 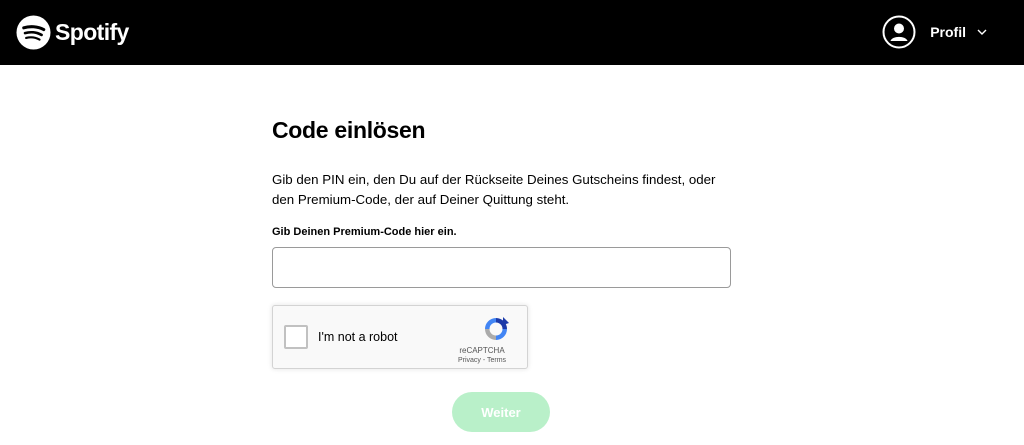 I want to click on recaptcha-links: Privacy - Terms, so click(x=482, y=360).